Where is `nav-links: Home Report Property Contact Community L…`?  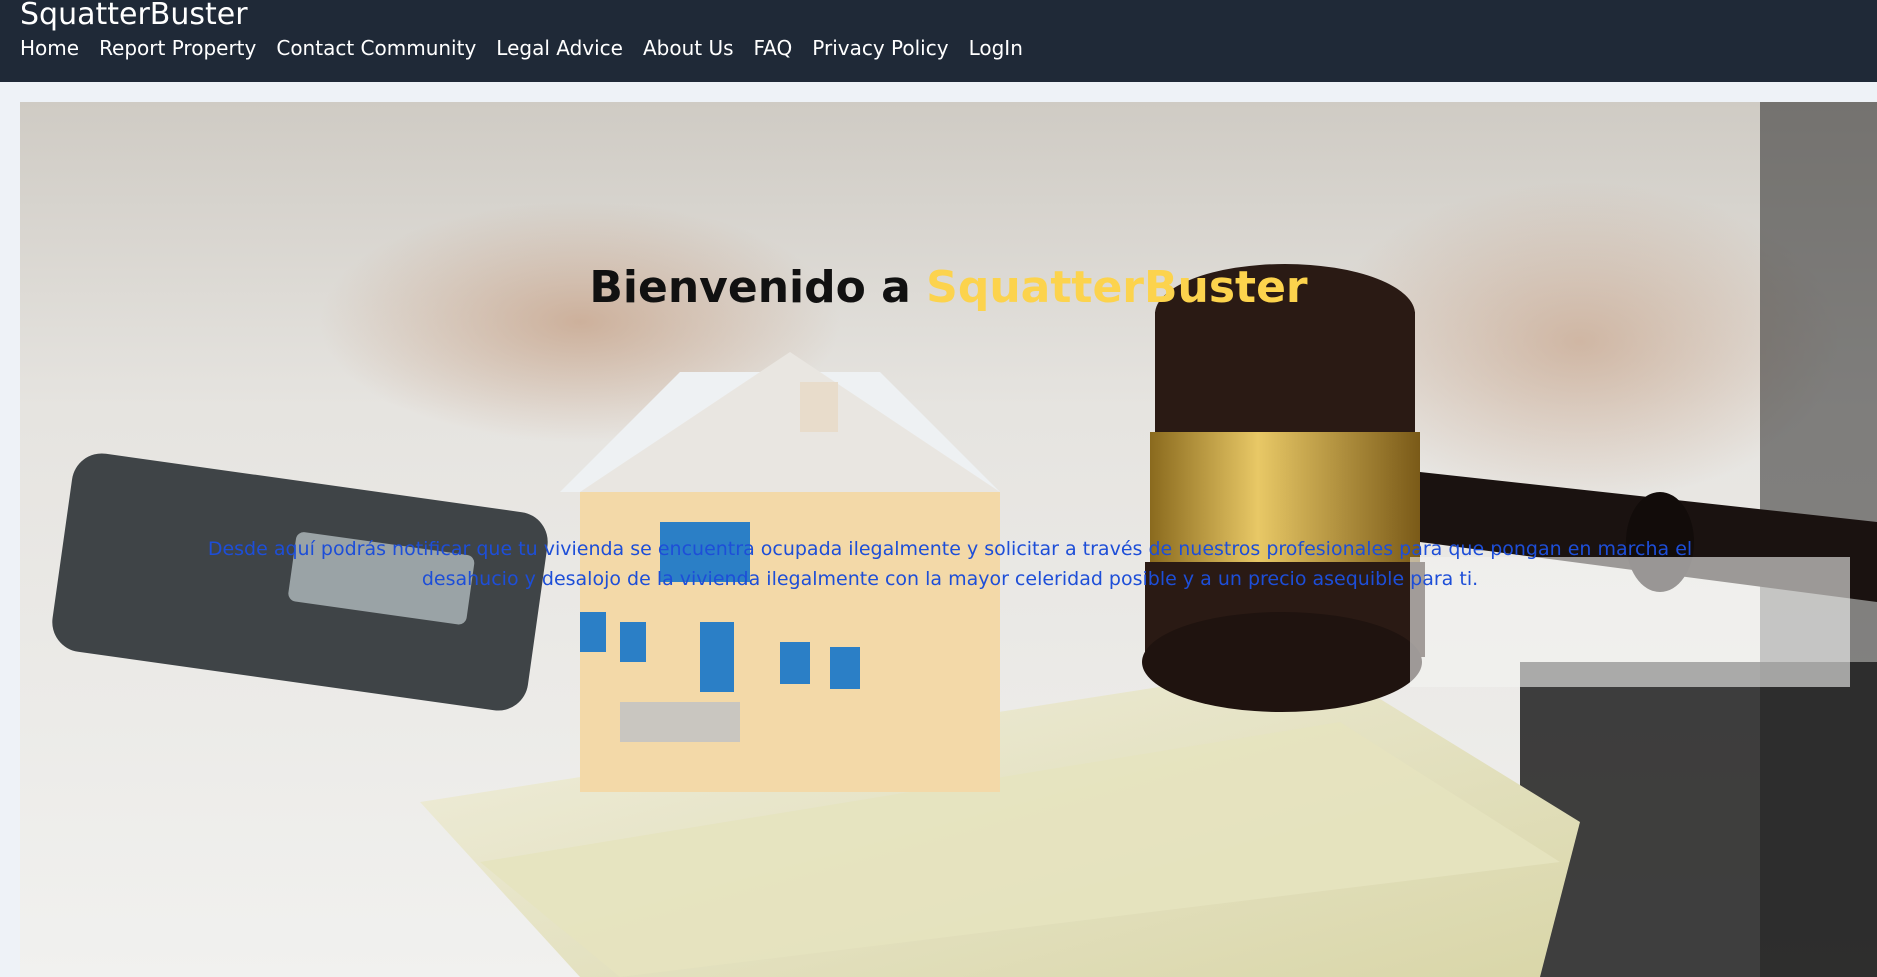
nav-links: Home Report Property Contact Community L… is located at coordinates (531, 48).